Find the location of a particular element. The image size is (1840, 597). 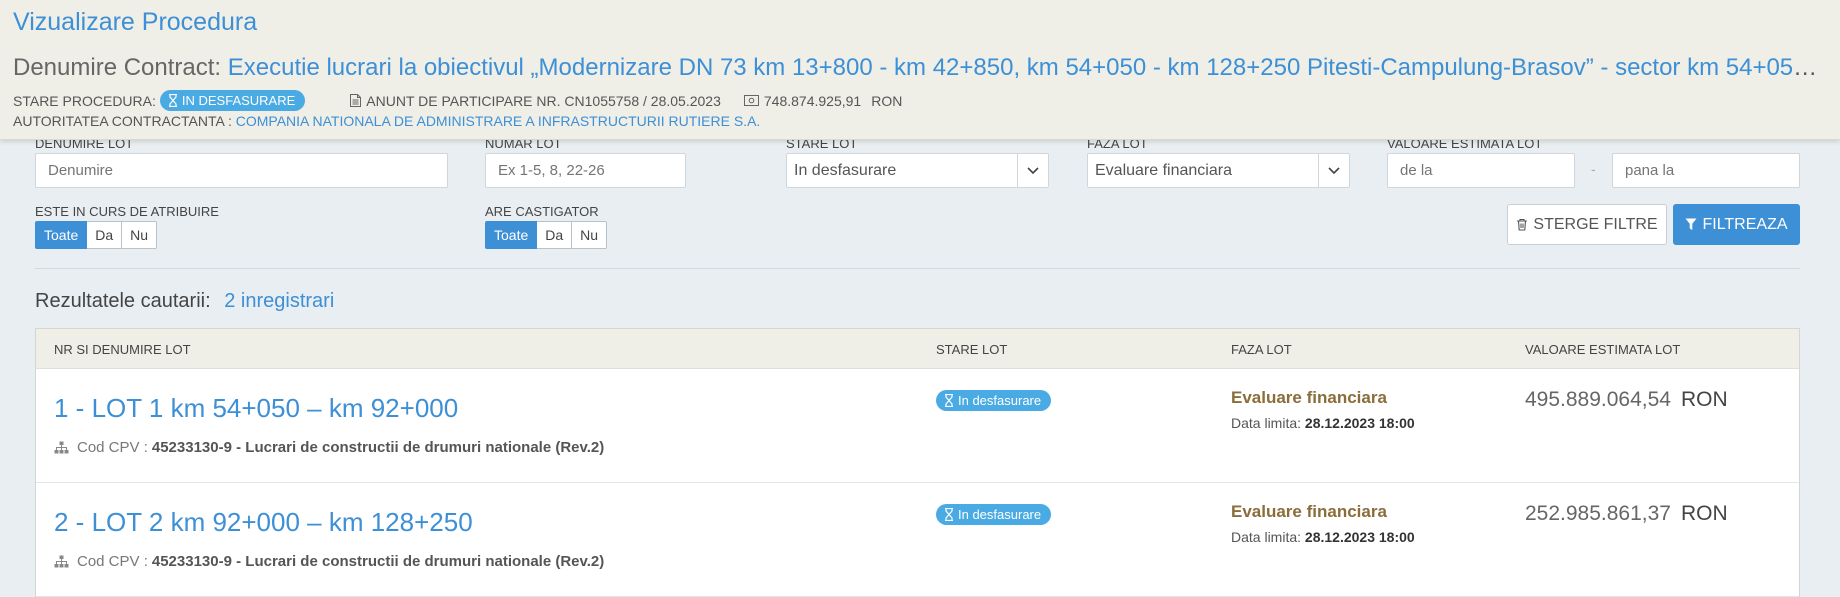

filter-label-castigator: ARE CASTIGATOR is located at coordinates (542, 211).